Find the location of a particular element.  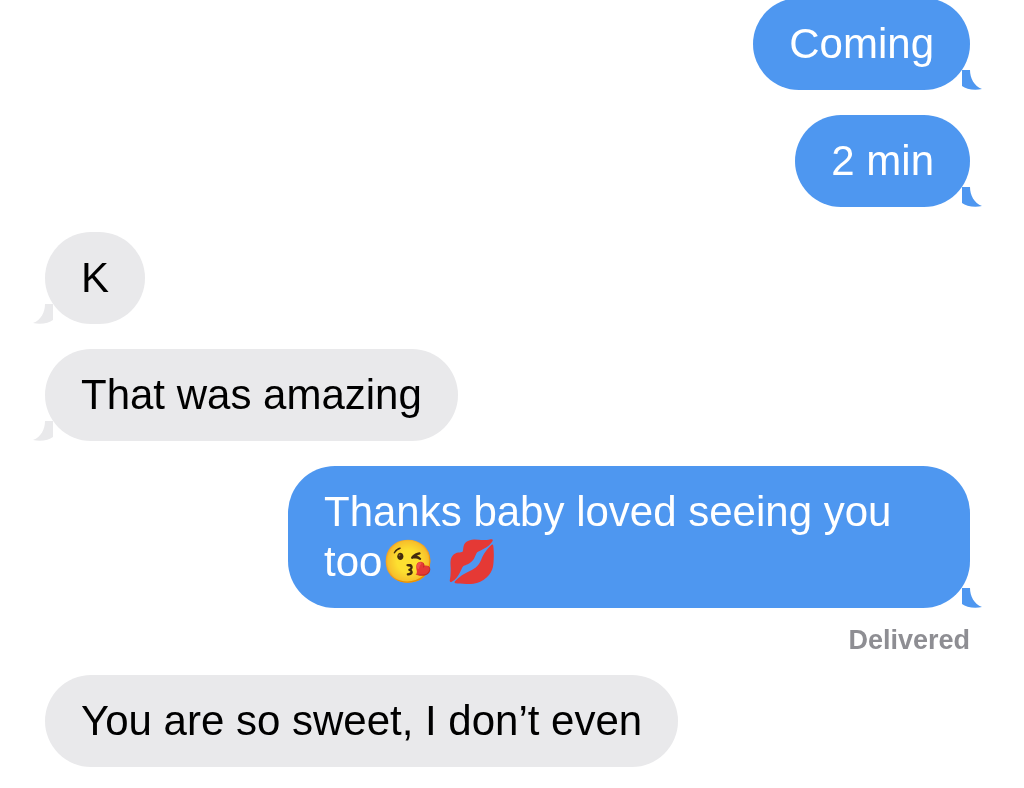

delivery-status: Delivered is located at coordinates (909, 640).